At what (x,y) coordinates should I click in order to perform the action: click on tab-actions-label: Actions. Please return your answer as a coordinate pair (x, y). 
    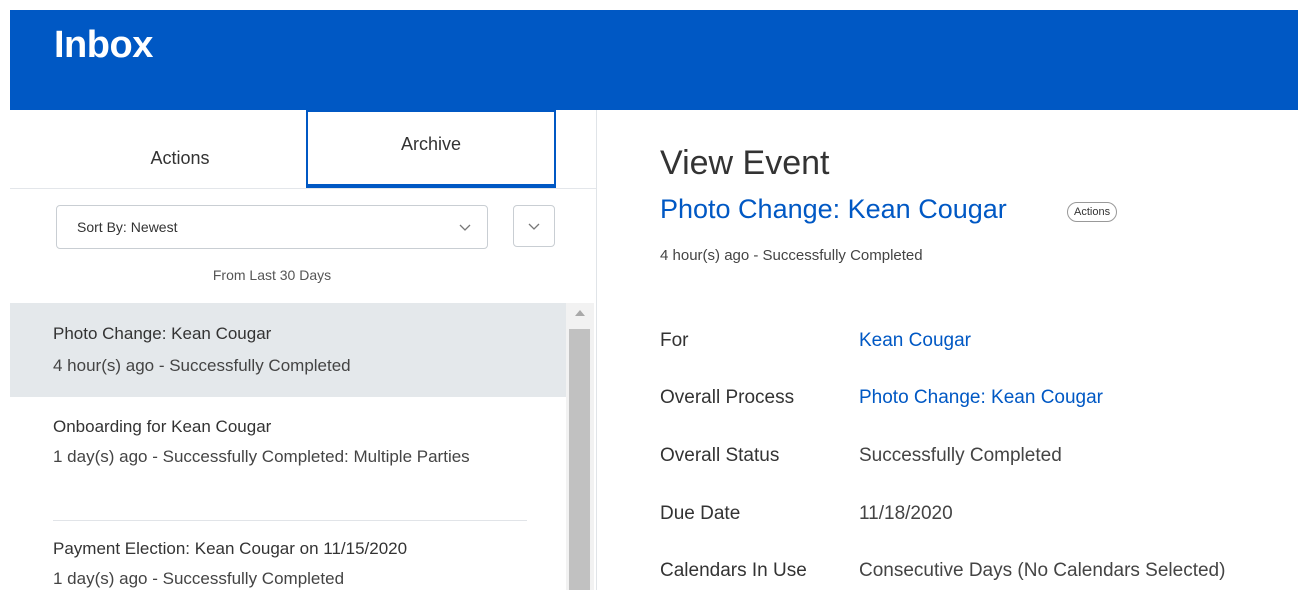
    Looking at the image, I should click on (180, 157).